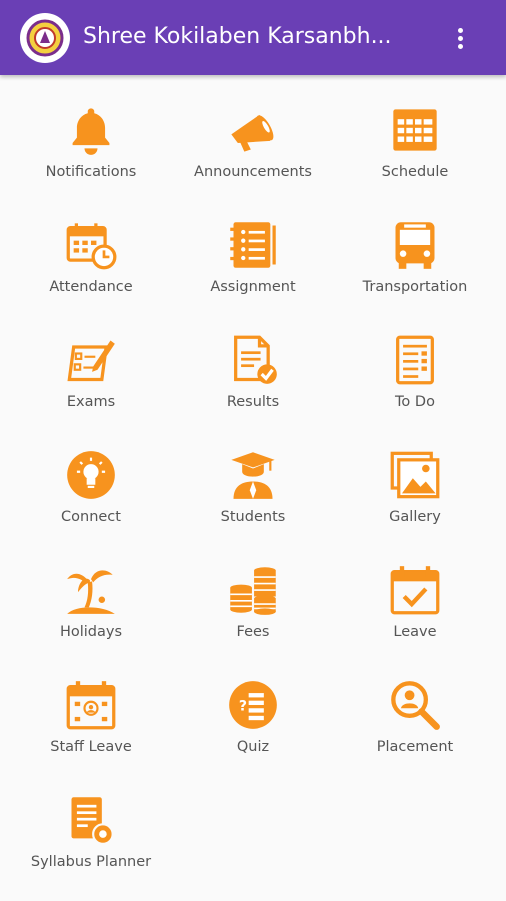  I want to click on palm-tree-icon, so click(91, 592).